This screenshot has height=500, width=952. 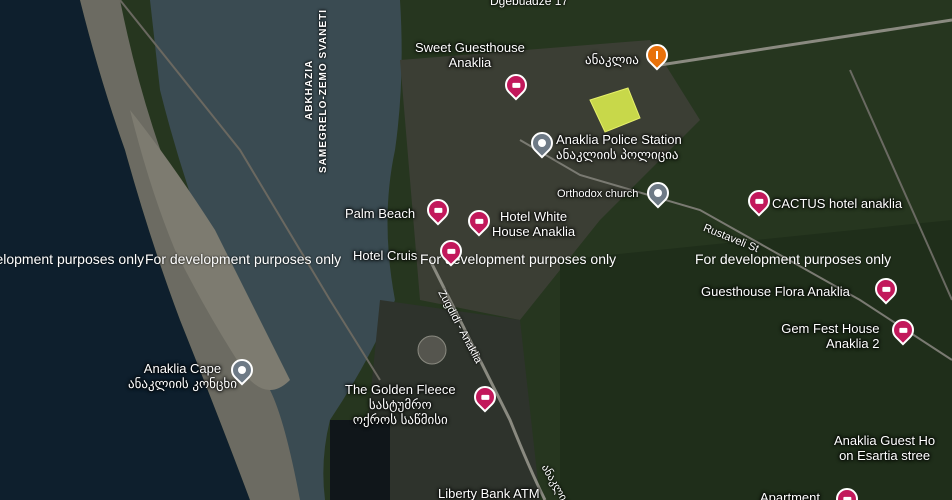 What do you see at coordinates (323, 90) in the screenshot?
I see `admin-label-samegrelo: SAMEGRELO-ZEMO SVANETI` at bounding box center [323, 90].